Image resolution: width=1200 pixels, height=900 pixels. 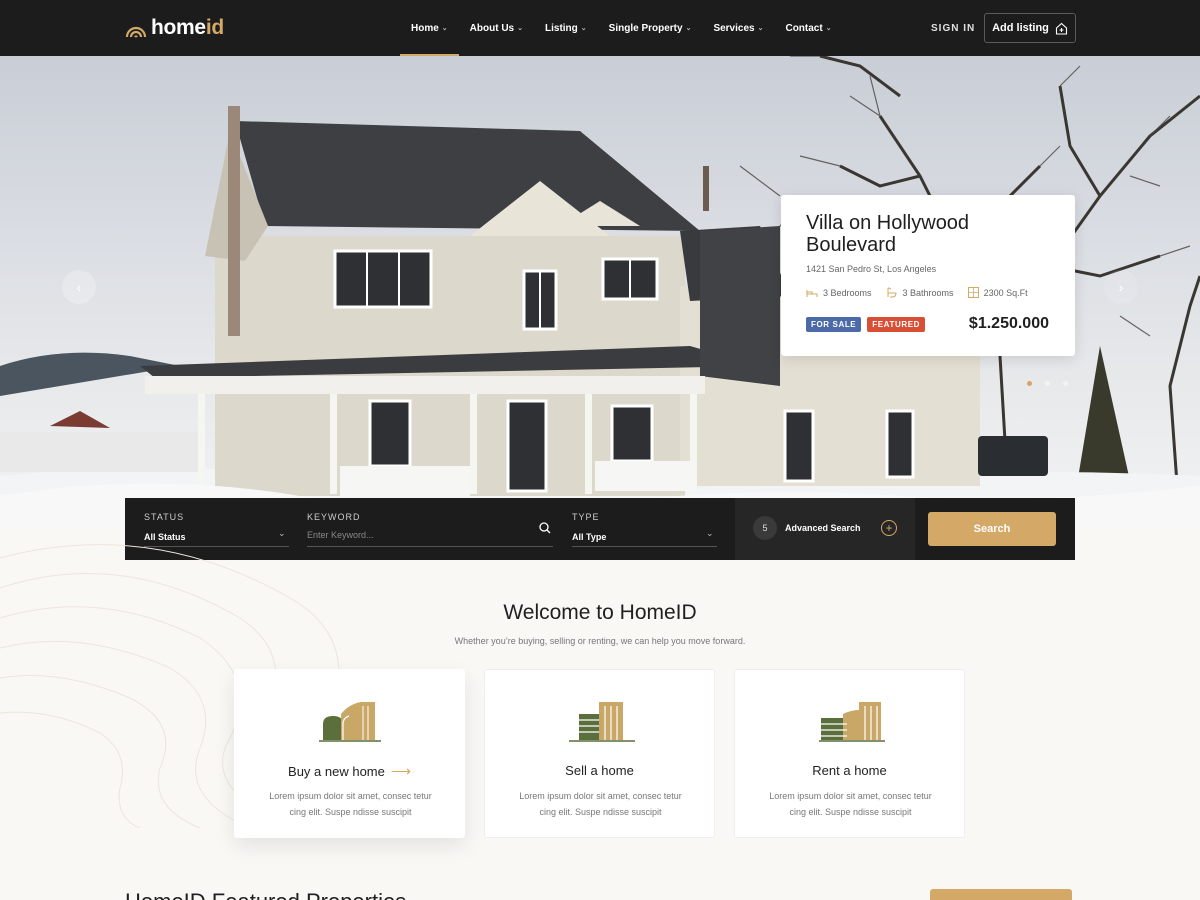 I want to click on type-value: All Type, so click(x=589, y=537).